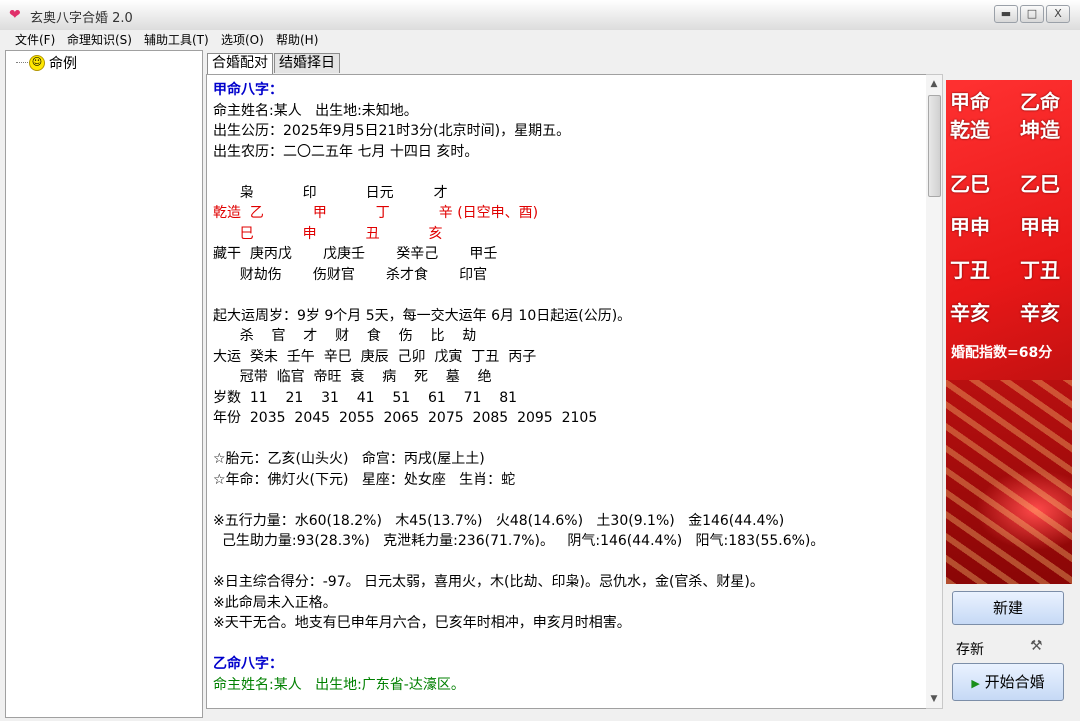 The height and width of the screenshot is (721, 1080). I want to click on start-match-label: 开始合婚, so click(1014, 682).